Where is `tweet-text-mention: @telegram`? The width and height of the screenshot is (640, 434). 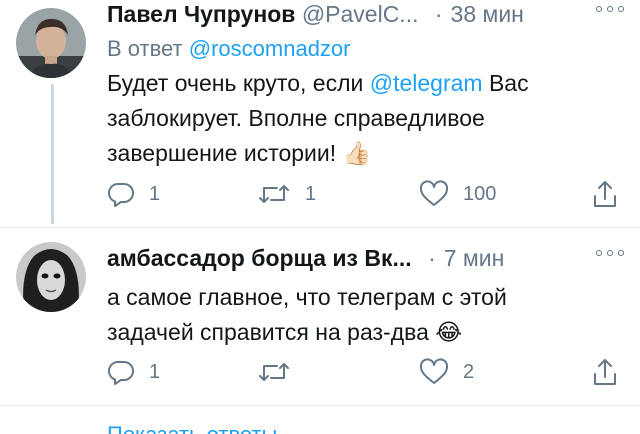 tweet-text-mention: @telegram is located at coordinates (426, 83).